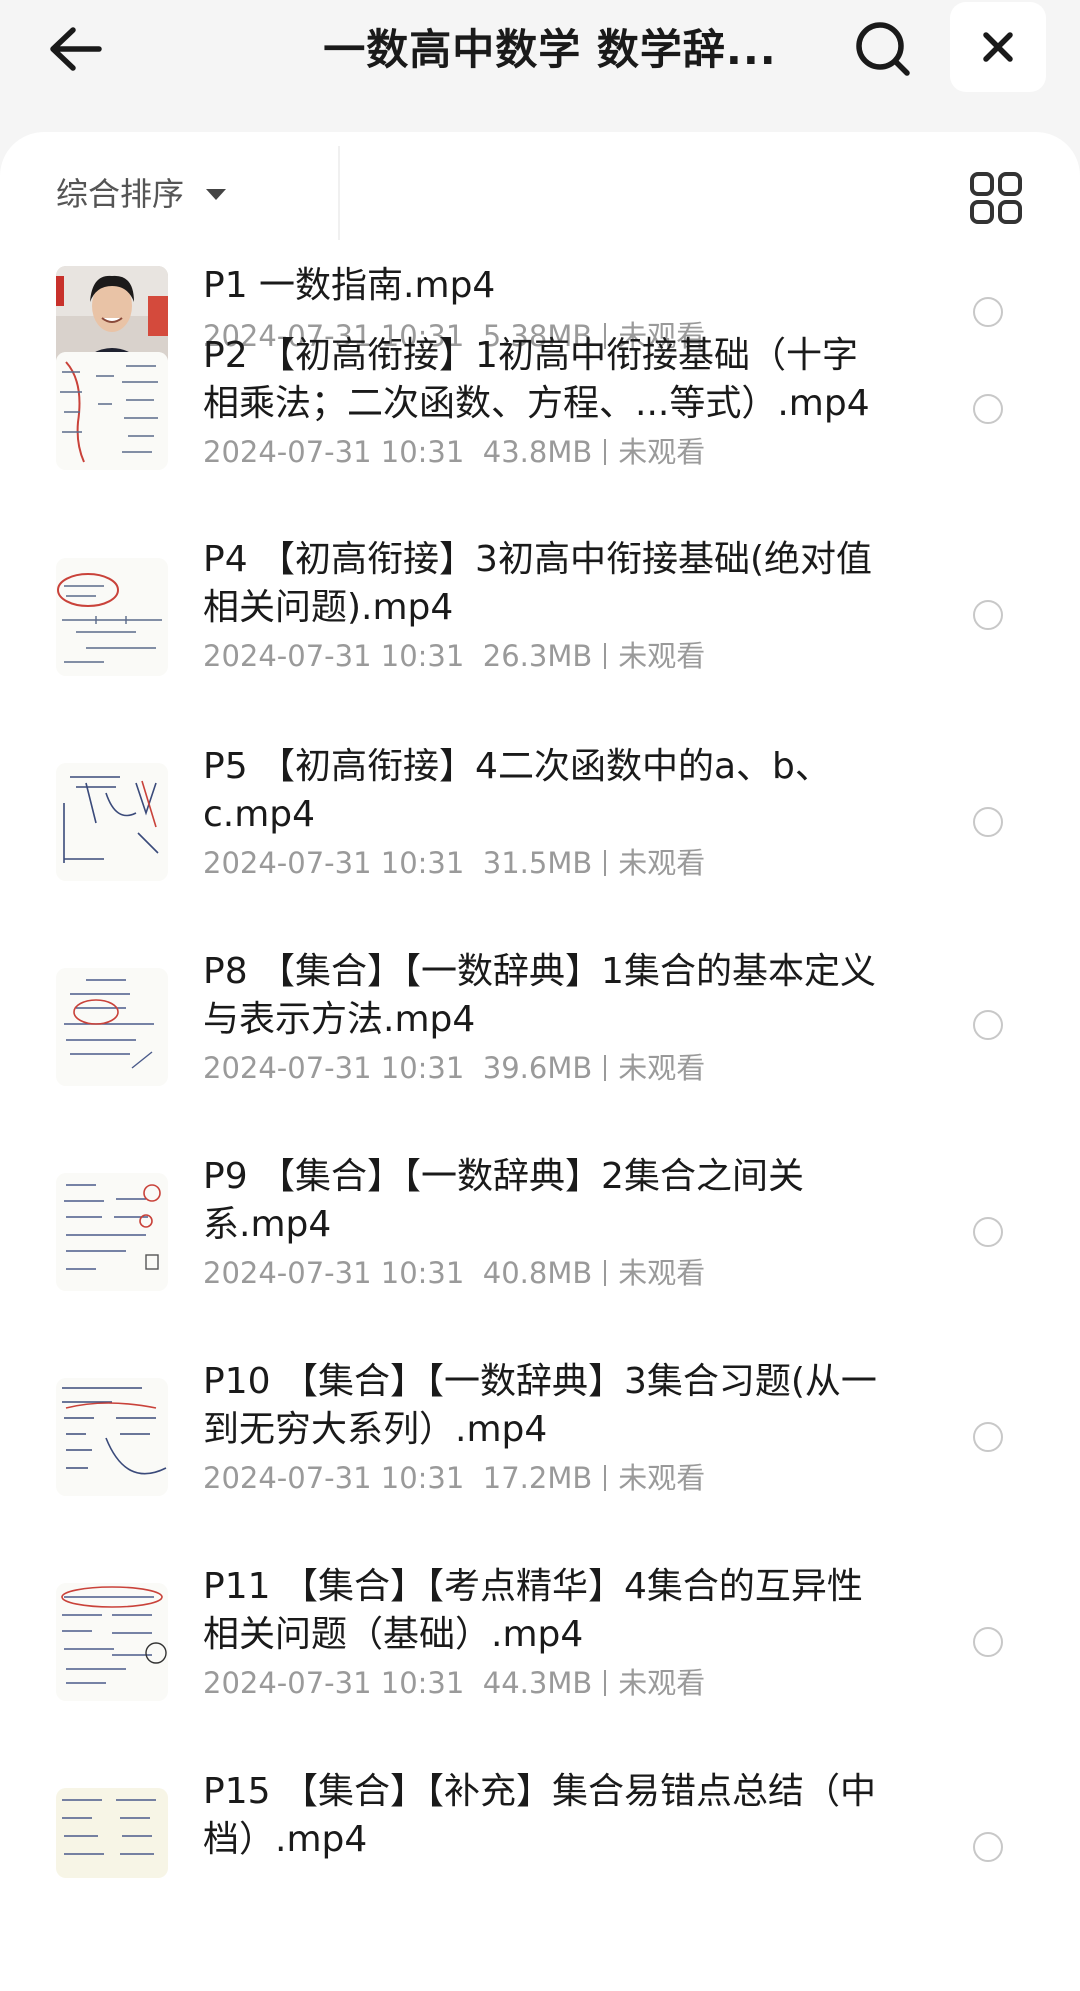 Image resolution: width=1080 pixels, height=1991 pixels. Describe the element at coordinates (517, 790) in the screenshot. I see `video-title: P5 【初高衔接】4二次函数中的a、b、c.mp4` at that location.